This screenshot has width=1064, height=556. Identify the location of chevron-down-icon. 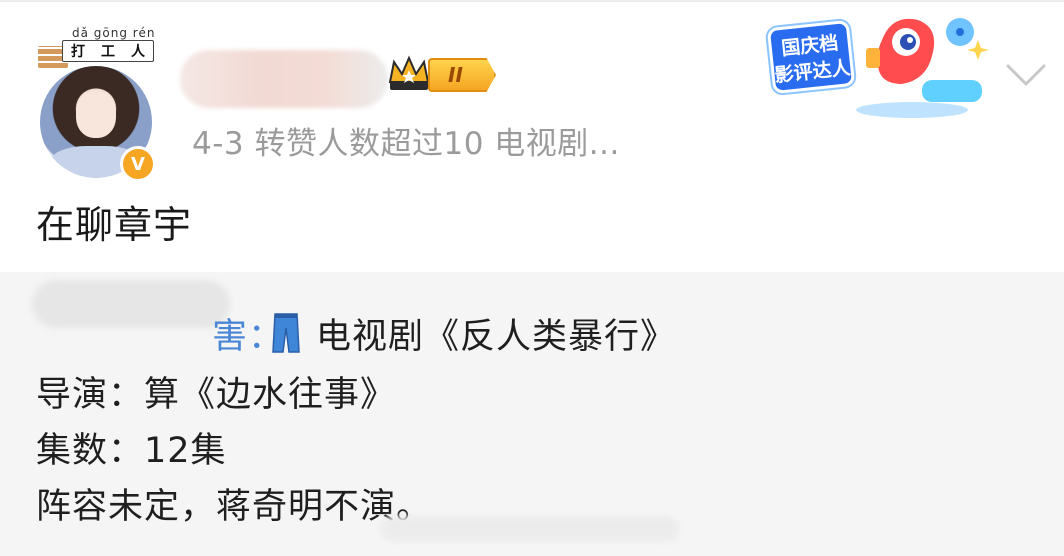
(1026, 75).